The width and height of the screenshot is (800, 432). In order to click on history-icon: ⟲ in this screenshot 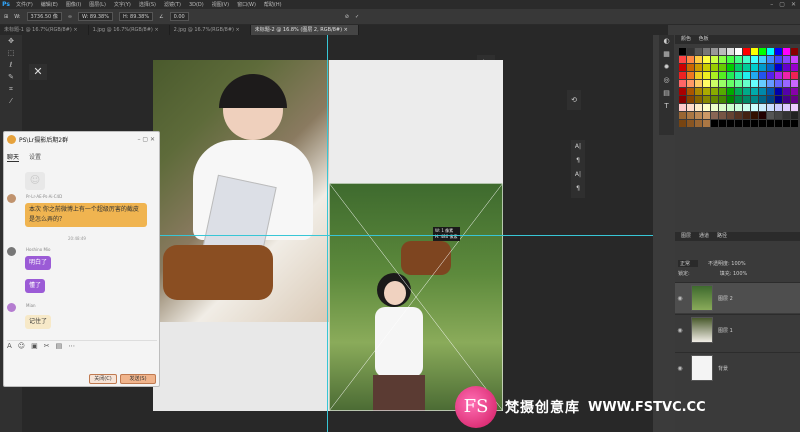, I will do `click(574, 100)`.